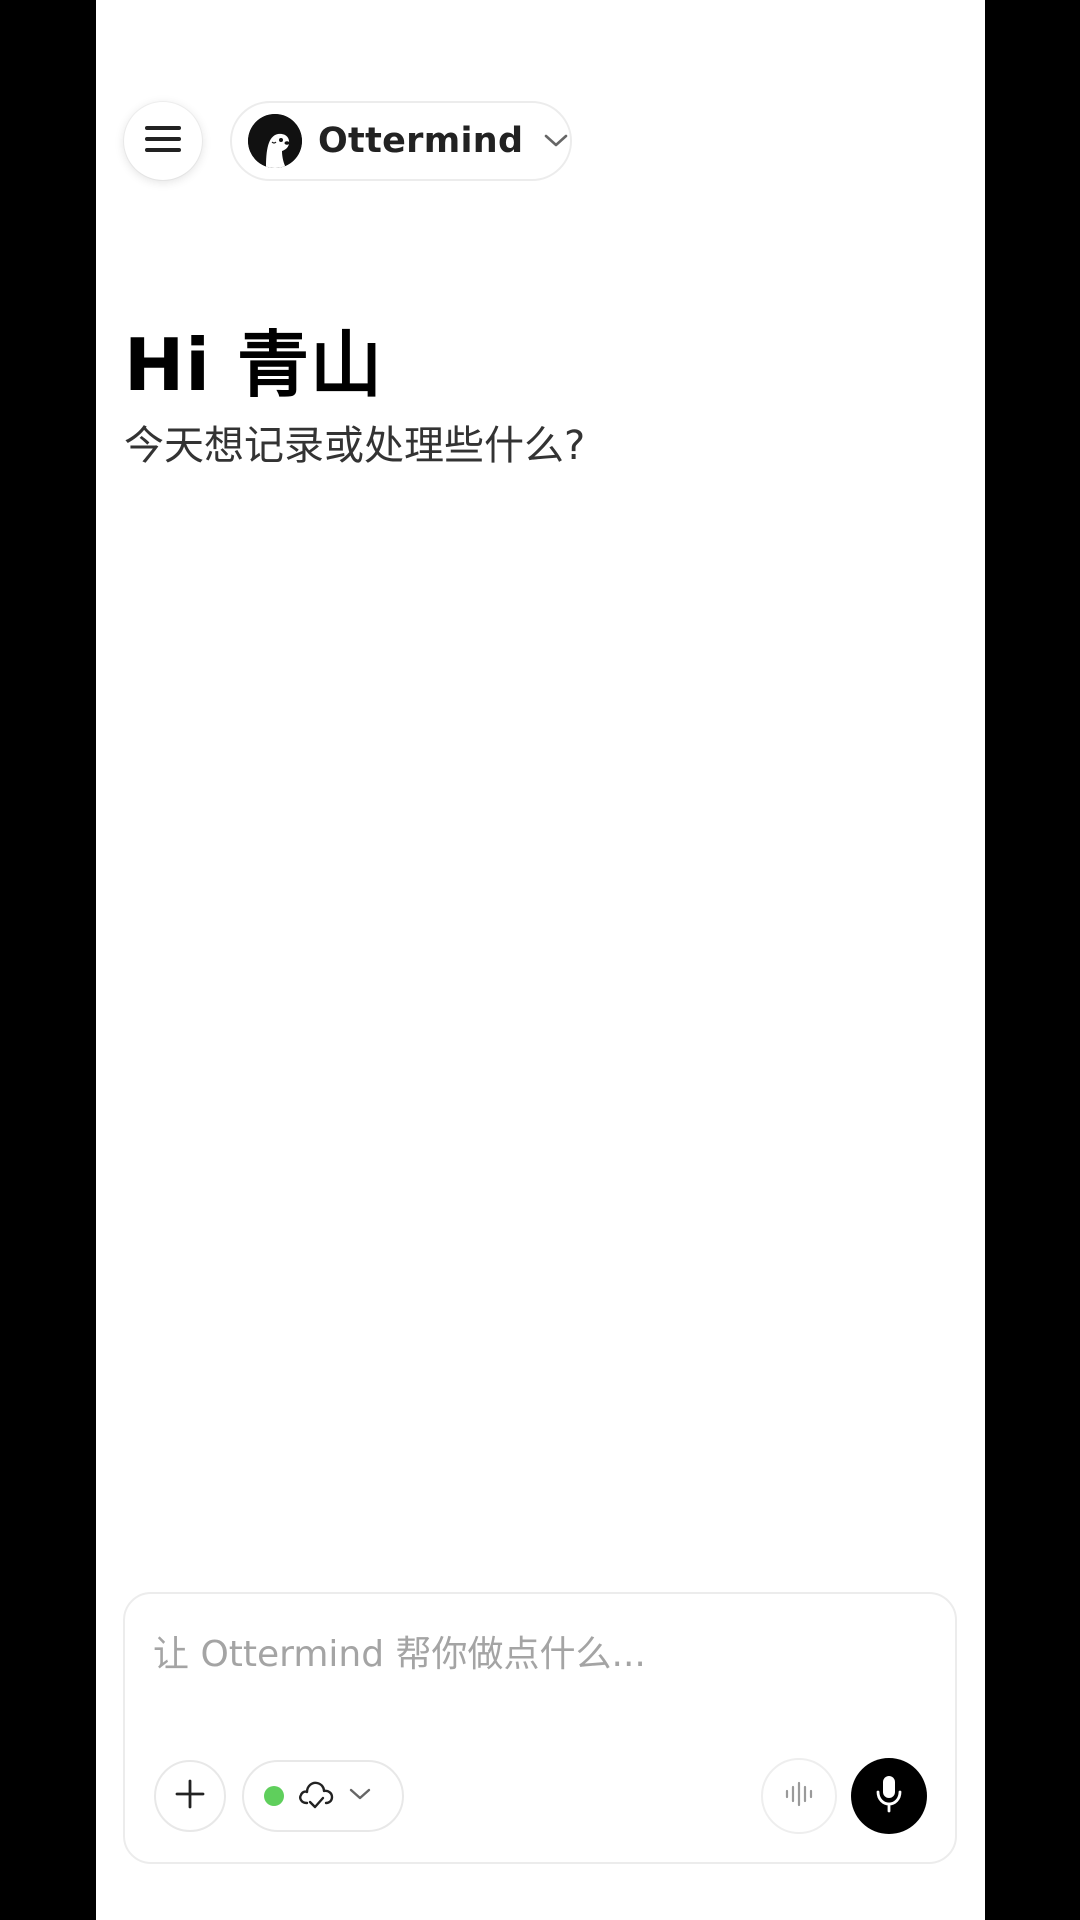  What do you see at coordinates (355, 446) in the screenshot?
I see `greeting-subtitle: 今天想记录或处理些什么?` at bounding box center [355, 446].